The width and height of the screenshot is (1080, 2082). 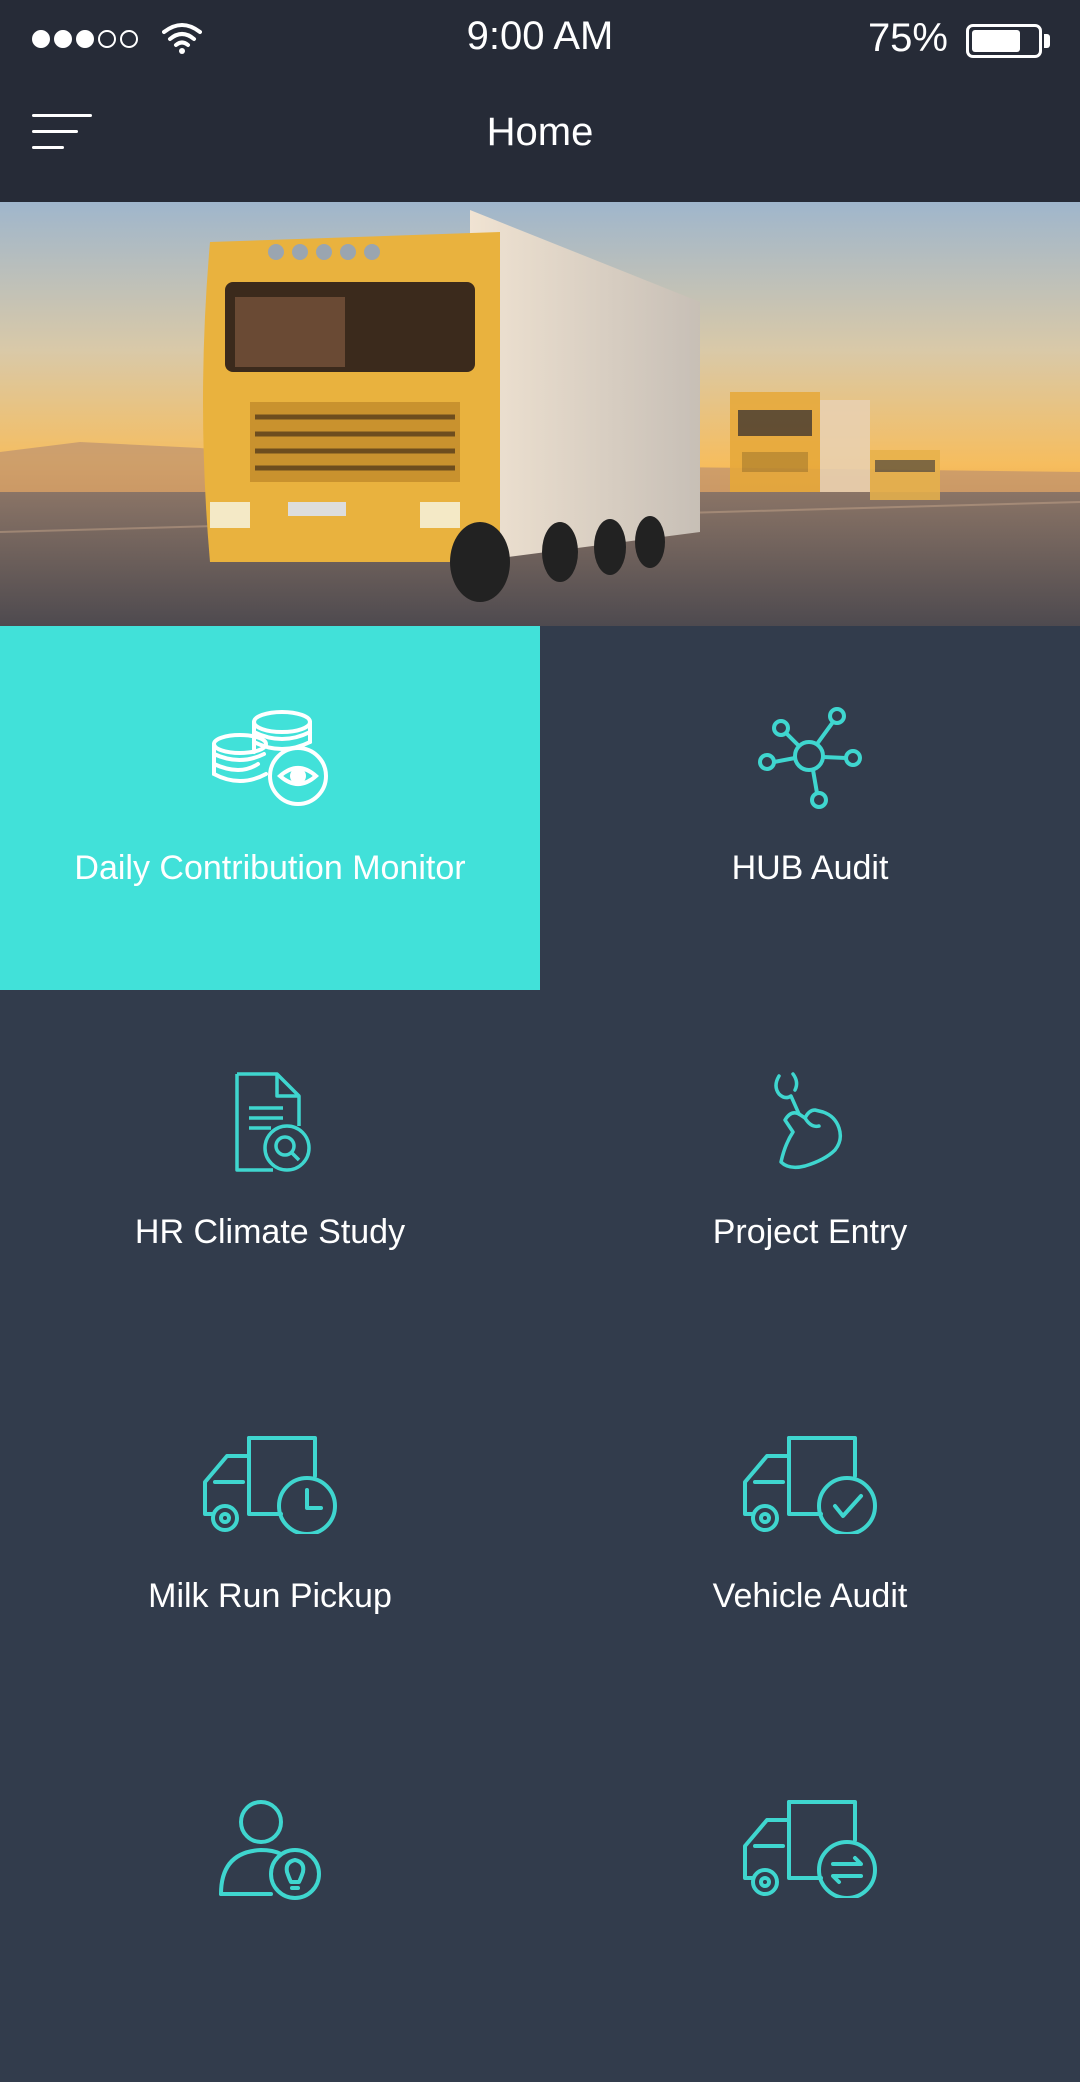 I want to click on tile-hub-audit: HUB Audit, so click(x=810, y=808).